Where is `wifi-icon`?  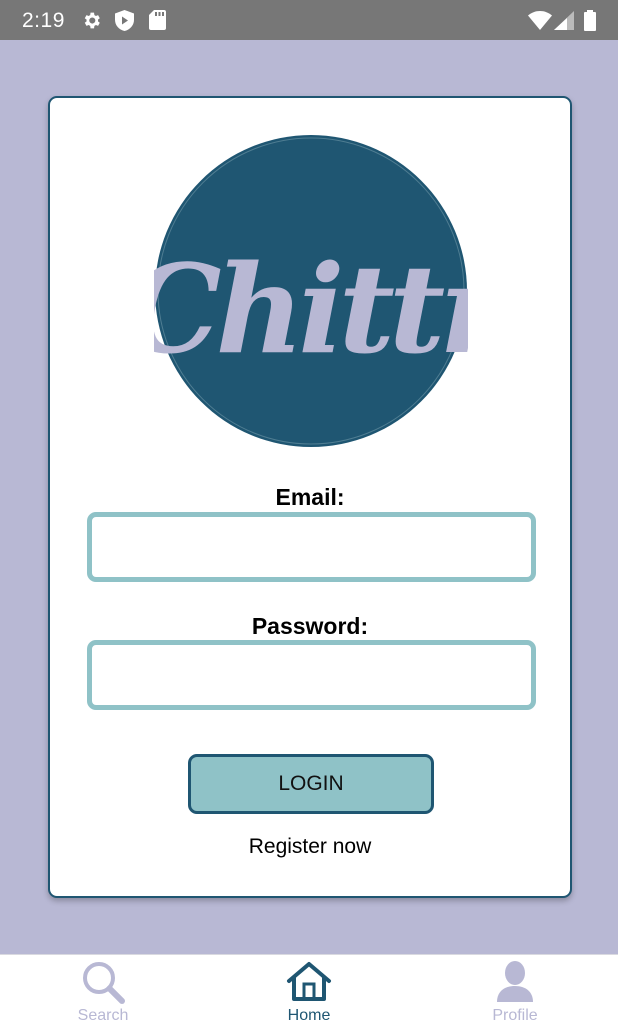 wifi-icon is located at coordinates (540, 20).